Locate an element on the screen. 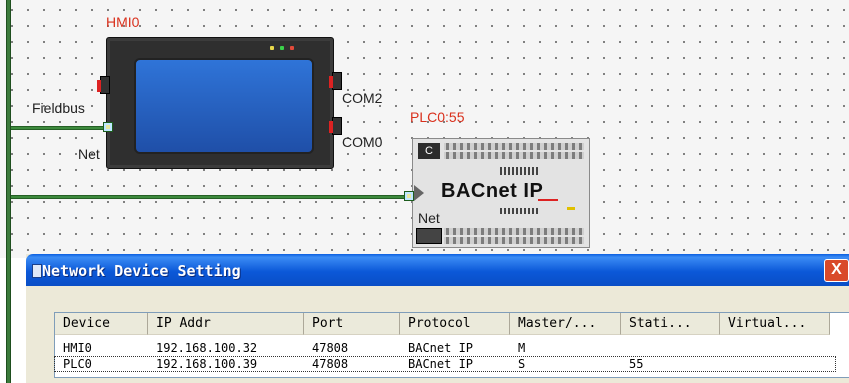 The image size is (849, 383). column-header-protocol: Protocol is located at coordinates (455, 324).